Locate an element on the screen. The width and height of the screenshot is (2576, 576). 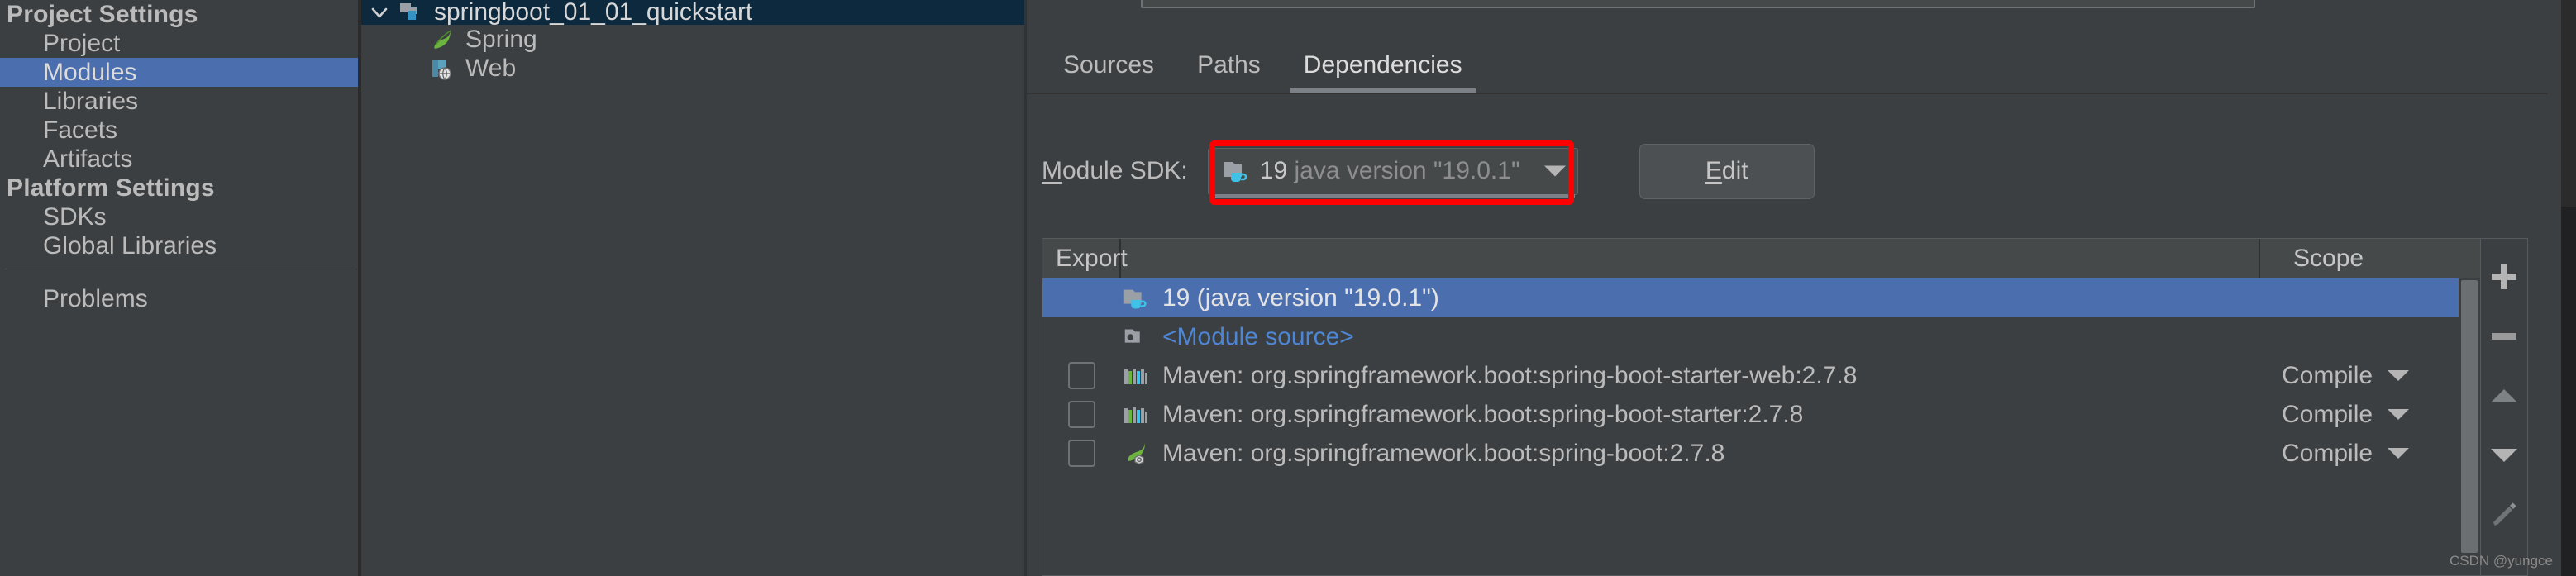
watermark-text: CSDN @yungce is located at coordinates (2501, 561).